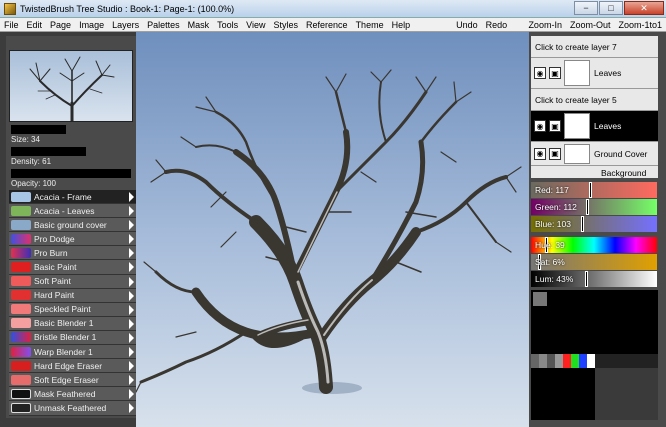 The image size is (666, 427). I want to click on menu-layers: Layers, so click(125, 25).